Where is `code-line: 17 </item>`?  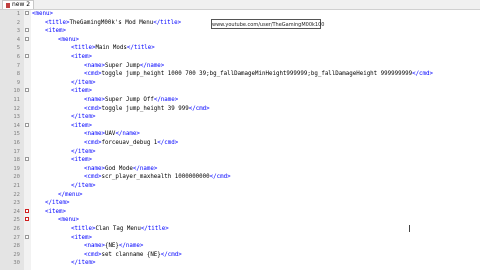
code-line: 17 </item> is located at coordinates (240, 152).